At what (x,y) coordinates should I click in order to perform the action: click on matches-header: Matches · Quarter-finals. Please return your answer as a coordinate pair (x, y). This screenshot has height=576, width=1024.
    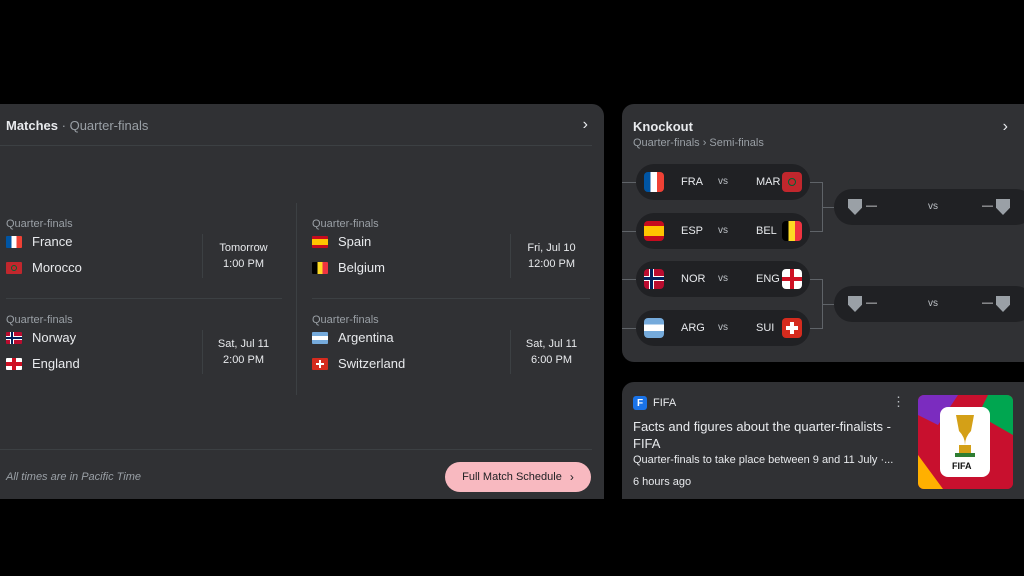
    Looking at the image, I should click on (77, 125).